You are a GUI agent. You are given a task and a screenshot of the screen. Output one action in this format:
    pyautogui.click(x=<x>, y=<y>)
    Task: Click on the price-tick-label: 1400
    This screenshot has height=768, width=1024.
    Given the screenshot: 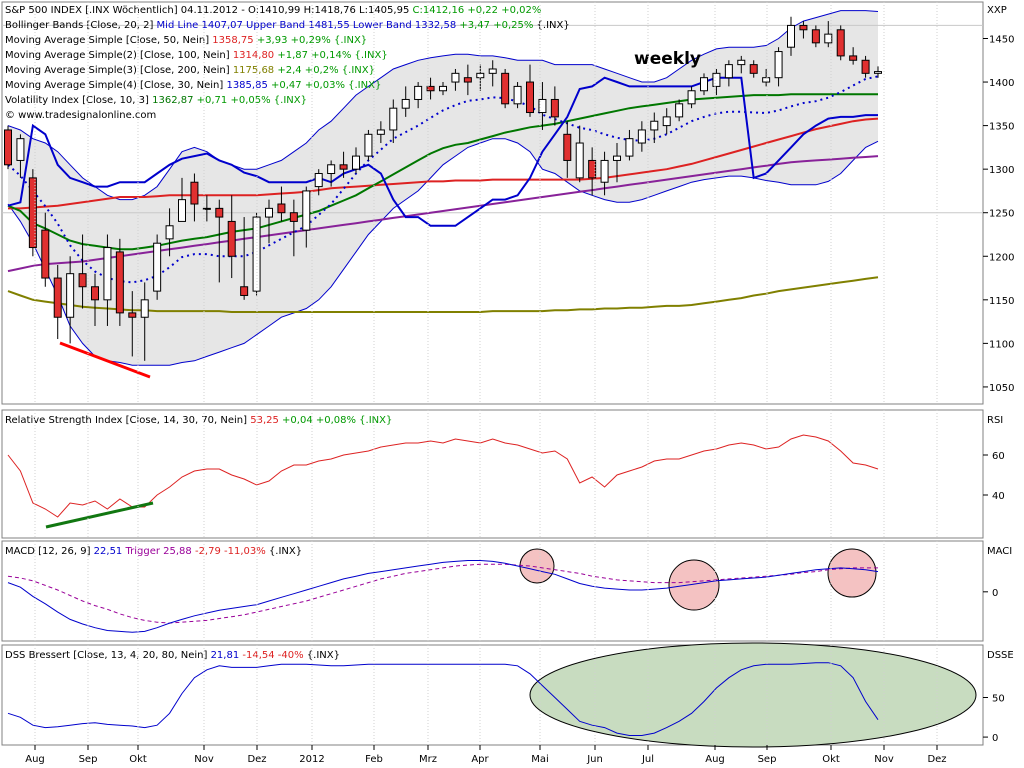 What is the action you would take?
    pyautogui.click(x=1001, y=83)
    